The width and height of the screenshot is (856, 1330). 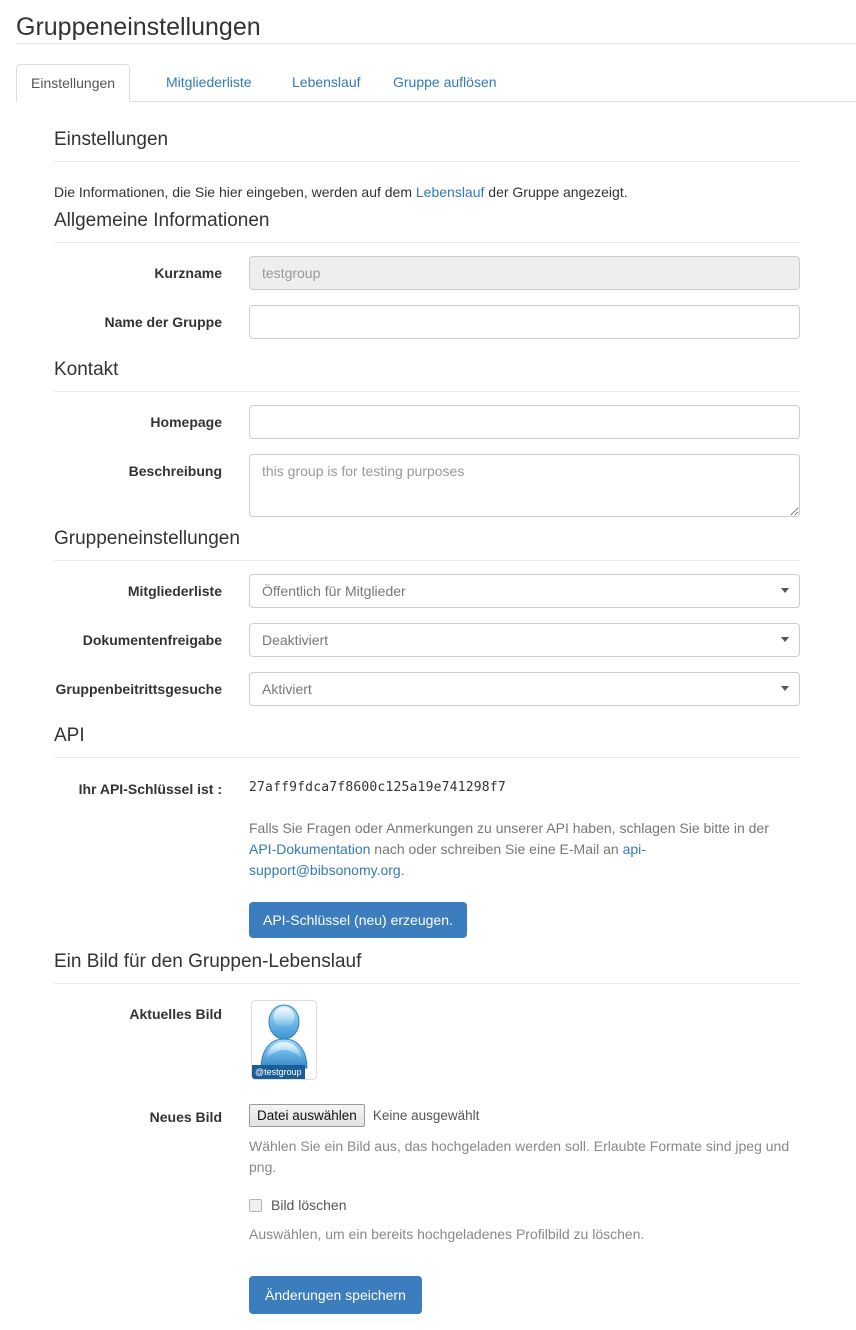 I want to click on section-heading-bild: Ein Bild für den Gruppen-Lebenslauf, so click(x=208, y=961).